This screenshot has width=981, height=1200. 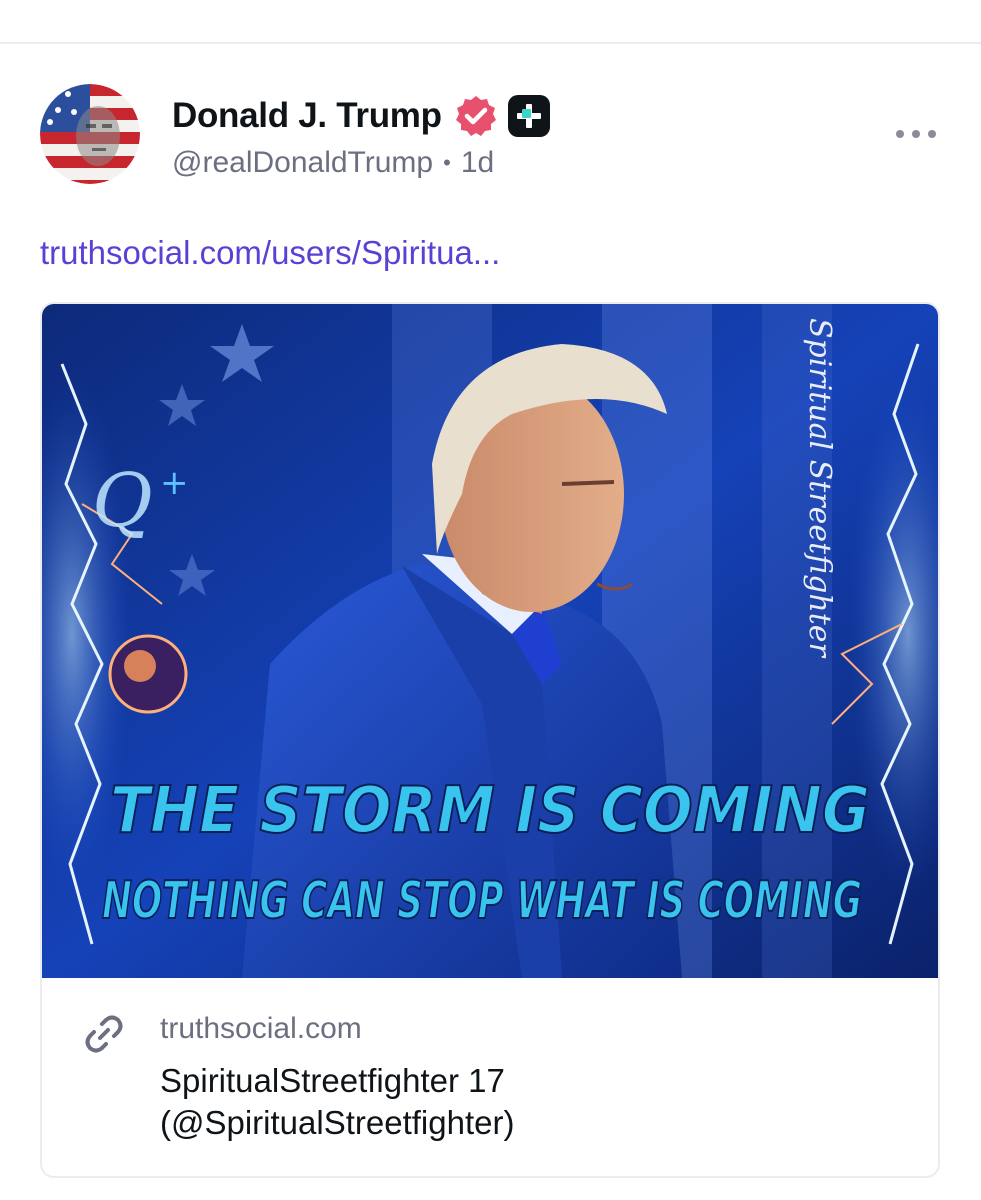 I want to click on author-name-row: Donald J. Trump, so click(x=361, y=116).